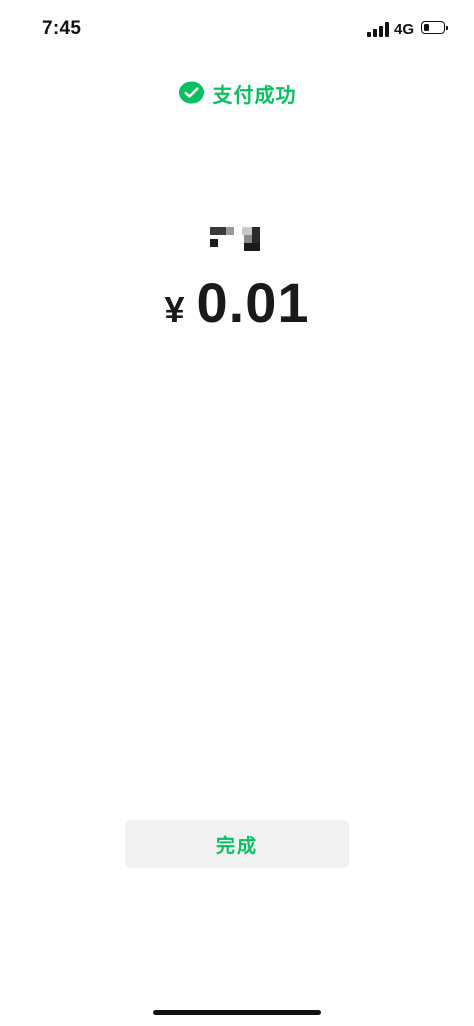 The image size is (474, 1026). Describe the element at coordinates (253, 302) in the screenshot. I see `amount-value: 0.01` at that location.